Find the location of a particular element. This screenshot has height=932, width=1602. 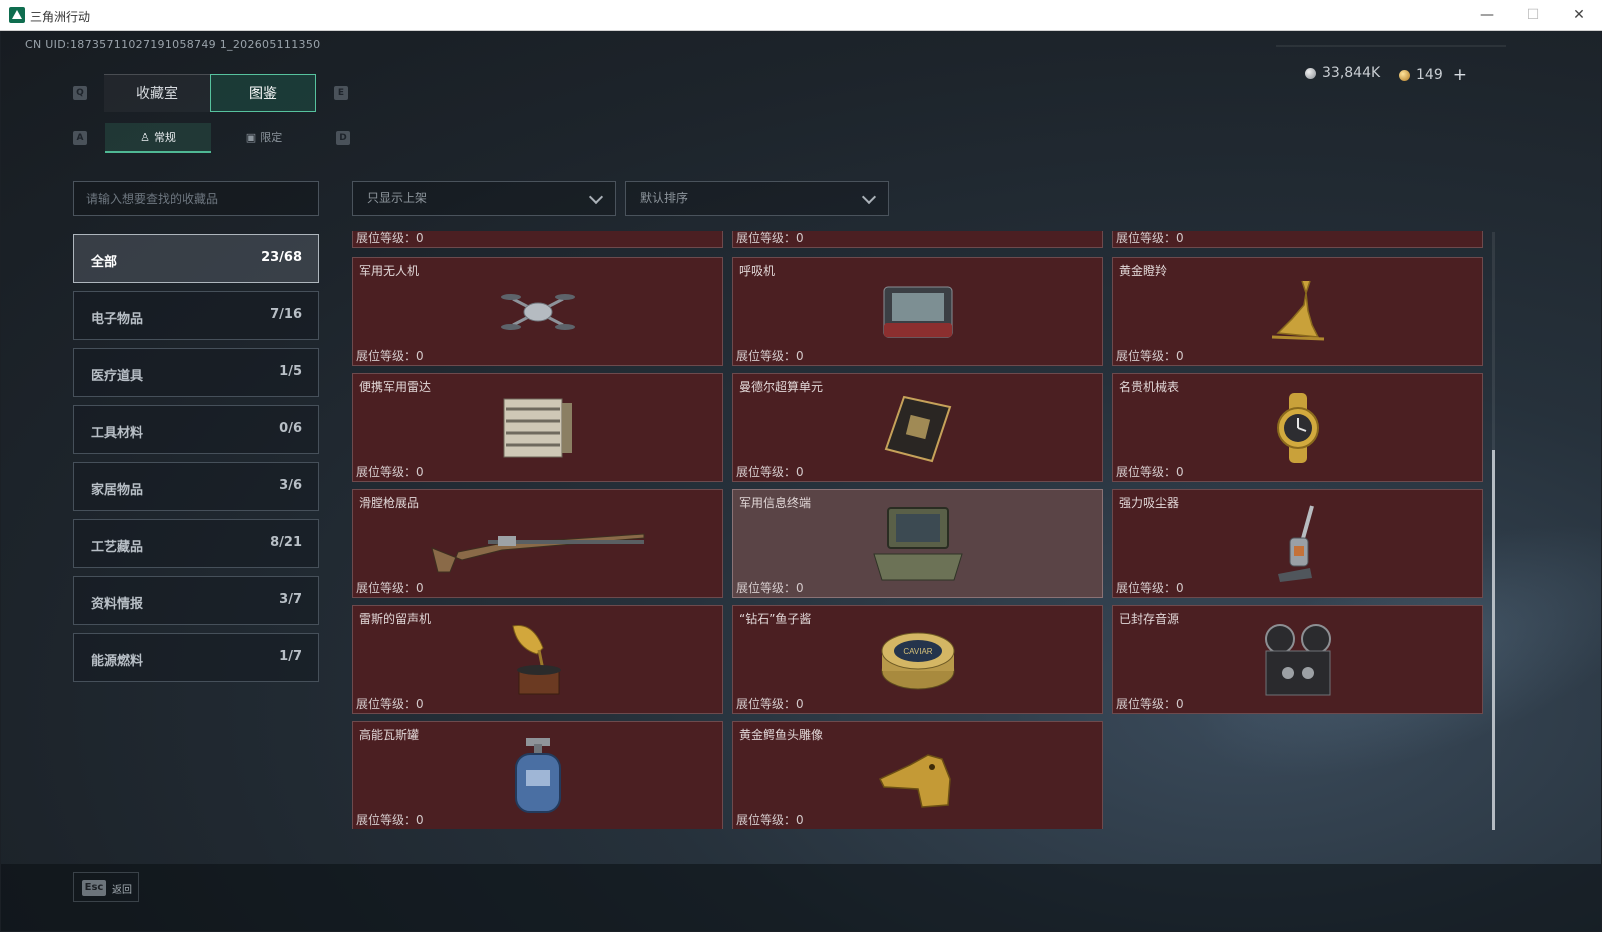

item-card-luxury-watch: 名贵机械表 展位等级：0 is located at coordinates (1297, 427).